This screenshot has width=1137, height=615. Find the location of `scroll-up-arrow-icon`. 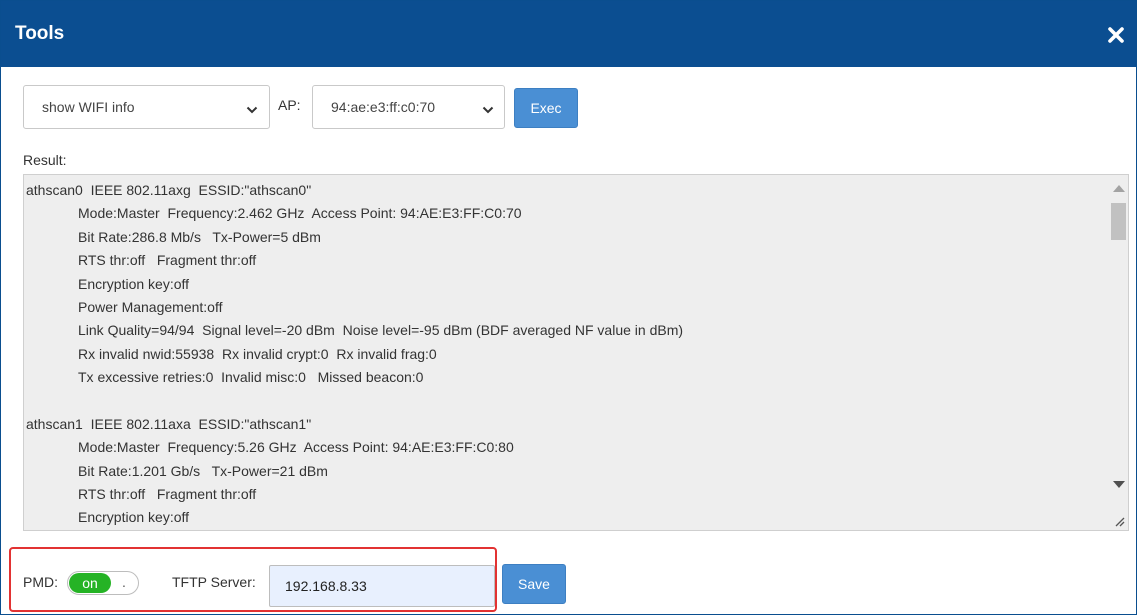

scroll-up-arrow-icon is located at coordinates (1119, 188).